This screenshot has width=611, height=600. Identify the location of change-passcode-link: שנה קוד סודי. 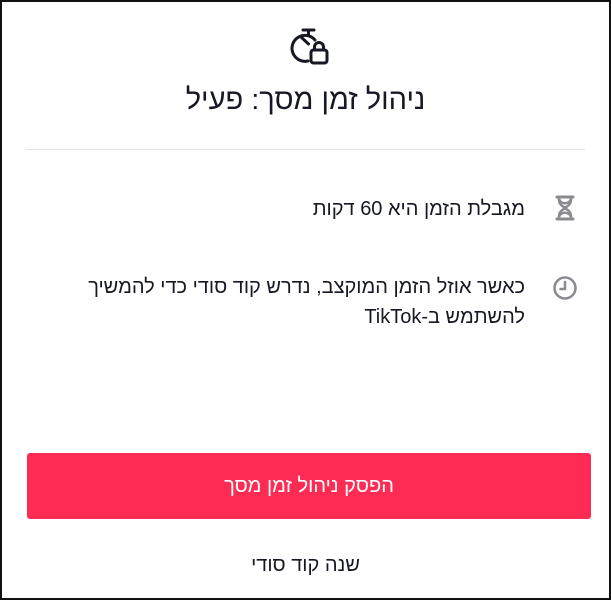
(305, 565).